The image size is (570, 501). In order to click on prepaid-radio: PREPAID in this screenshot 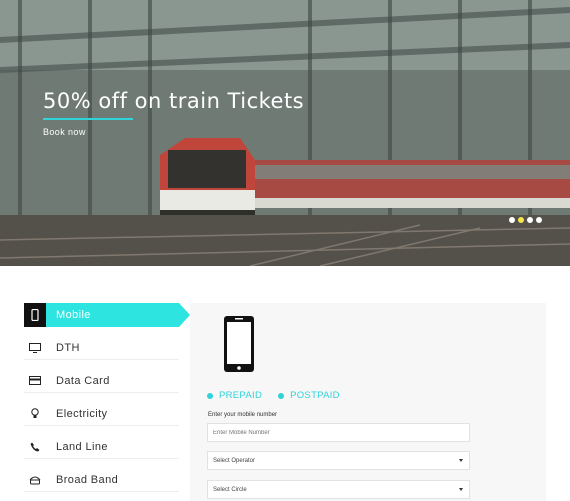, I will do `click(234, 395)`.